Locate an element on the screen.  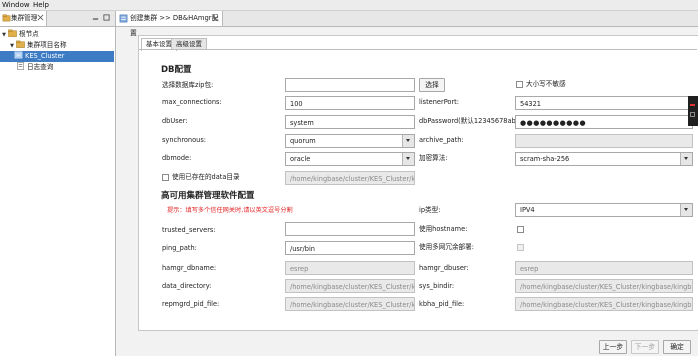
zip-label: 选择数据库zip包: is located at coordinates (188, 85).